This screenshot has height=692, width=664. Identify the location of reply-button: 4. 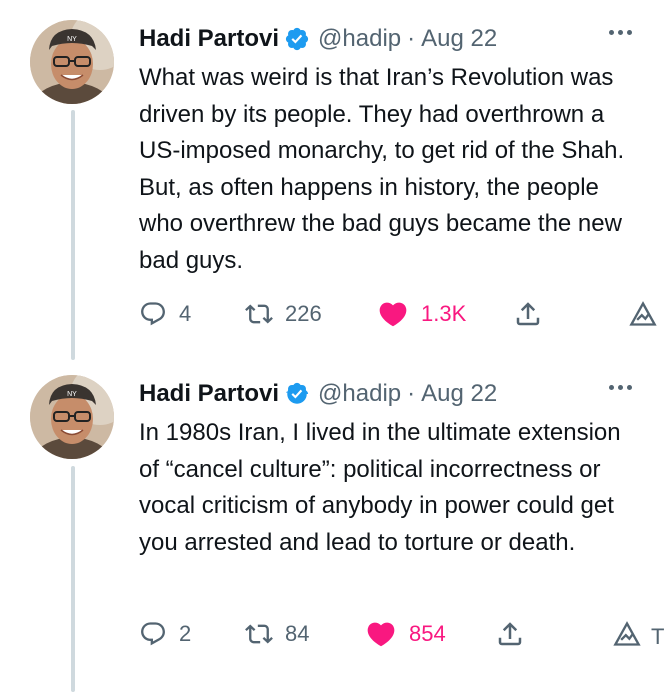
(165, 314).